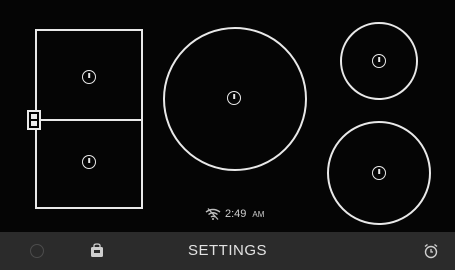 Image resolution: width=455 pixels, height=270 pixels. What do you see at coordinates (234, 98) in the screenshot?
I see `center-burner-power-icon` at bounding box center [234, 98].